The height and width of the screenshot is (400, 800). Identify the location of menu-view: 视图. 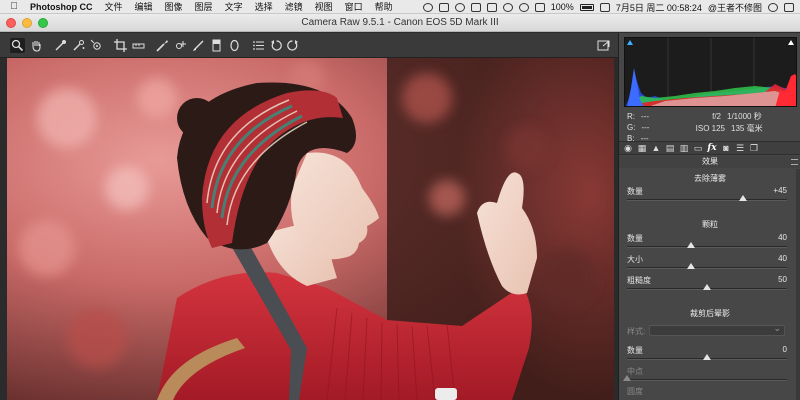
(324, 6).